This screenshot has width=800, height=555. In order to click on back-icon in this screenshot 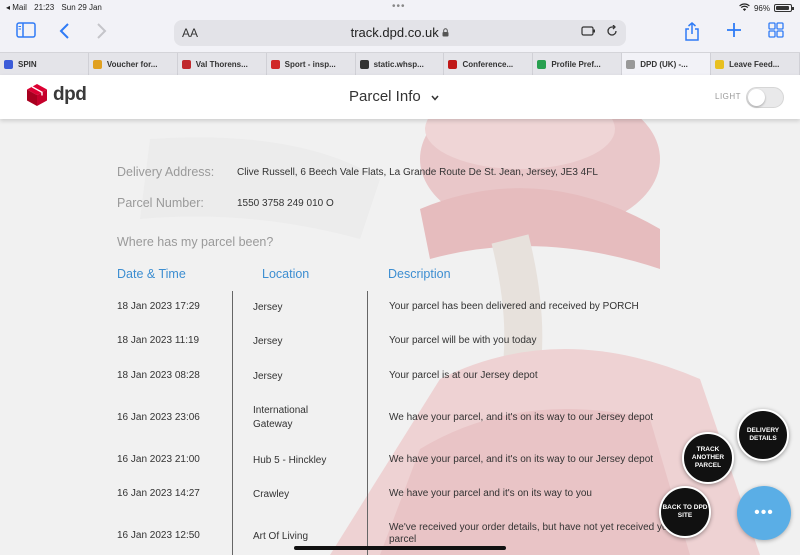, I will do `click(64, 34)`.